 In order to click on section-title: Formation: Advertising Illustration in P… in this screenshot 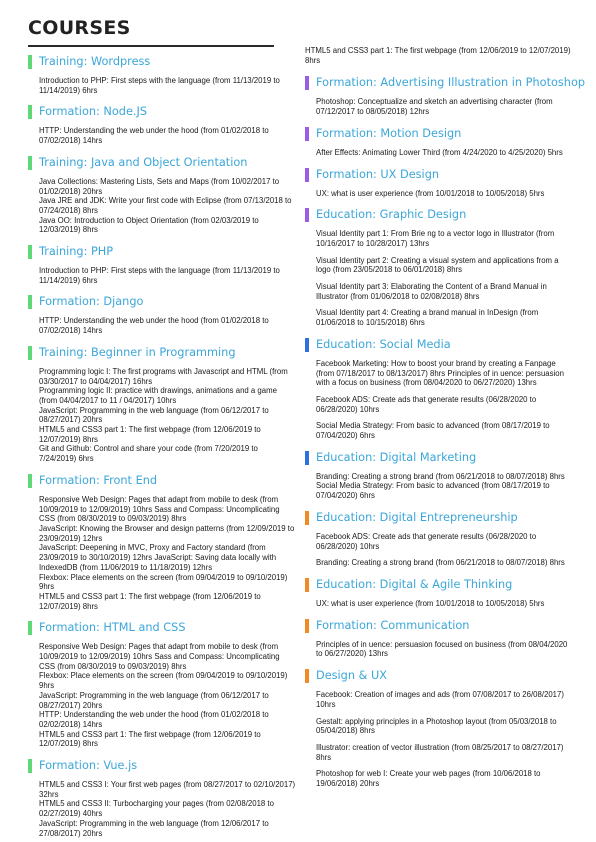, I will do `click(451, 83)`.